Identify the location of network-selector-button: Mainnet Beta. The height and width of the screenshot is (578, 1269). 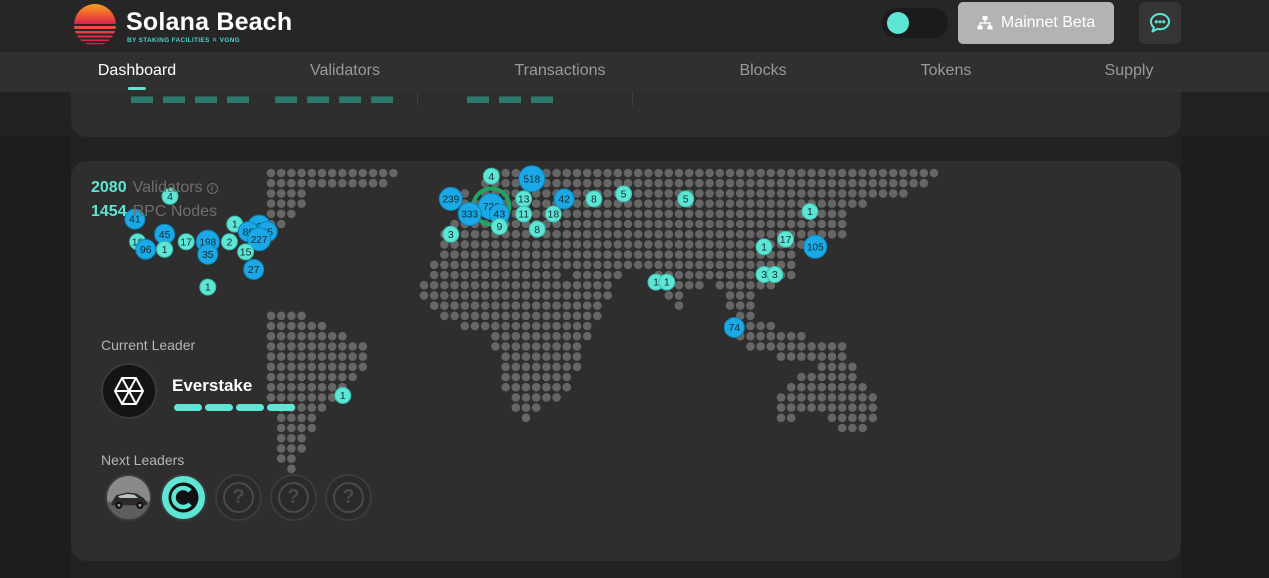
(1036, 23).